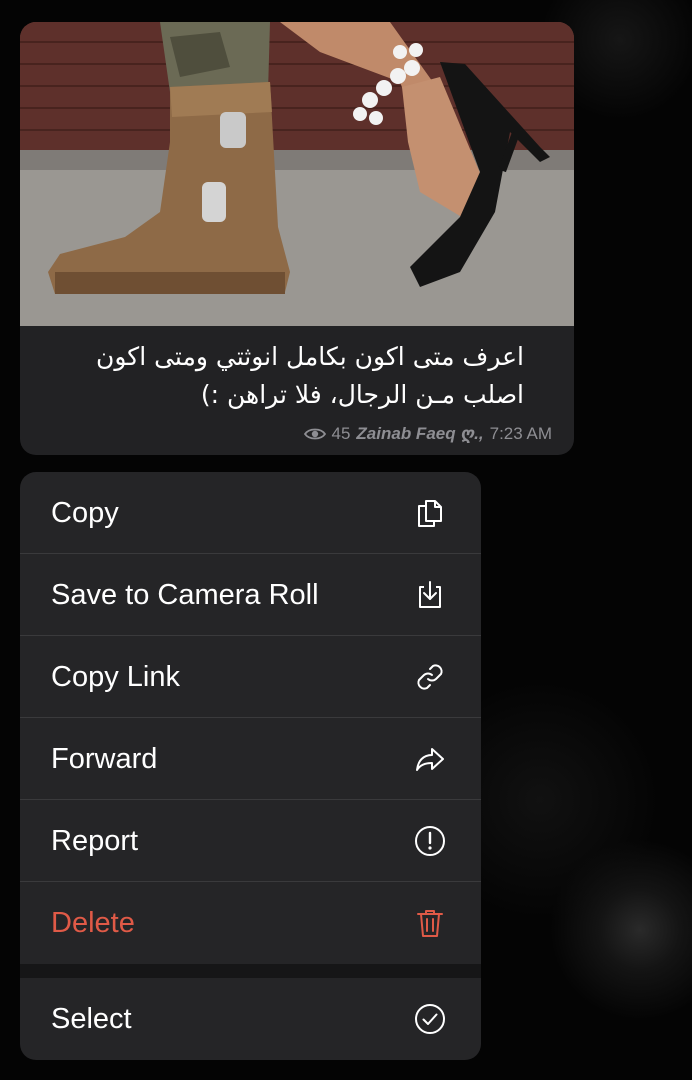 The image size is (692, 1080). Describe the element at coordinates (430, 841) in the screenshot. I see `exclamation-circle-icon` at that location.